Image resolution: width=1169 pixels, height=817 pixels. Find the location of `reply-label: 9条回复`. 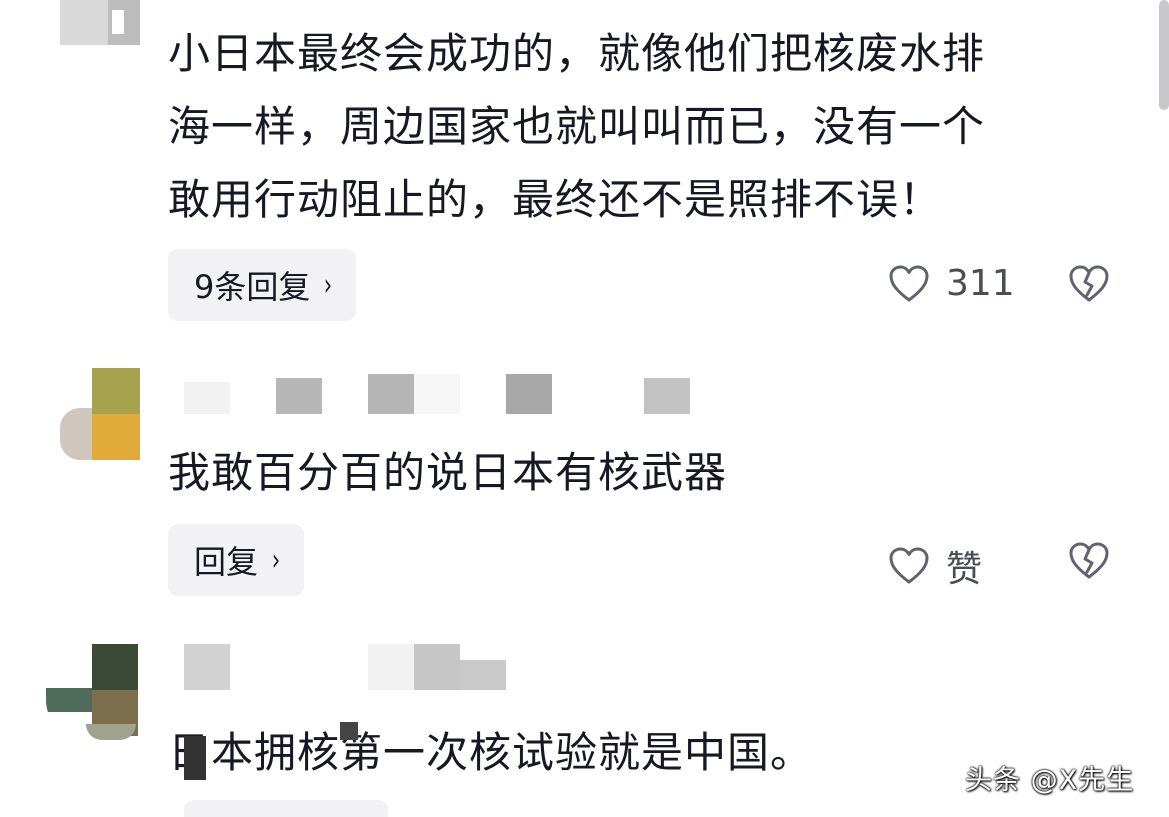

reply-label: 9条回复 is located at coordinates (252, 287).